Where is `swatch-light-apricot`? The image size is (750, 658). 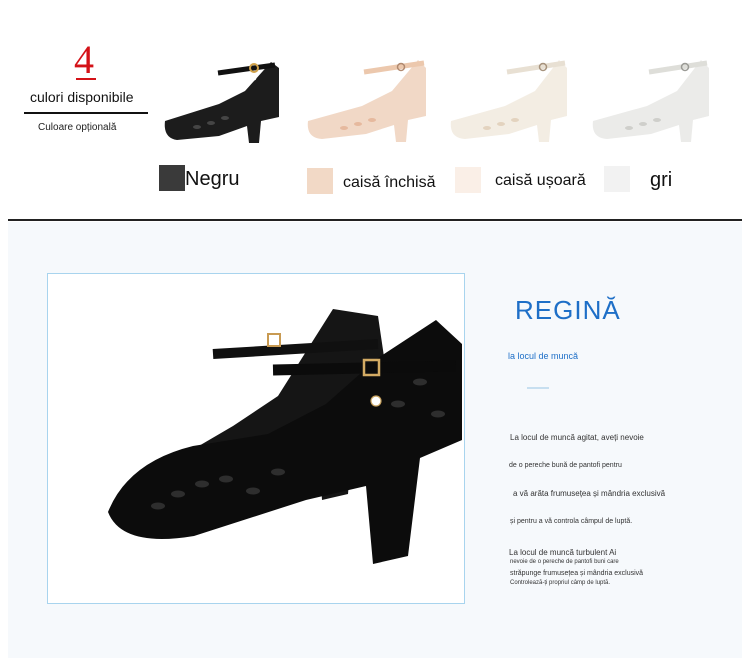
swatch-light-apricot is located at coordinates (468, 180).